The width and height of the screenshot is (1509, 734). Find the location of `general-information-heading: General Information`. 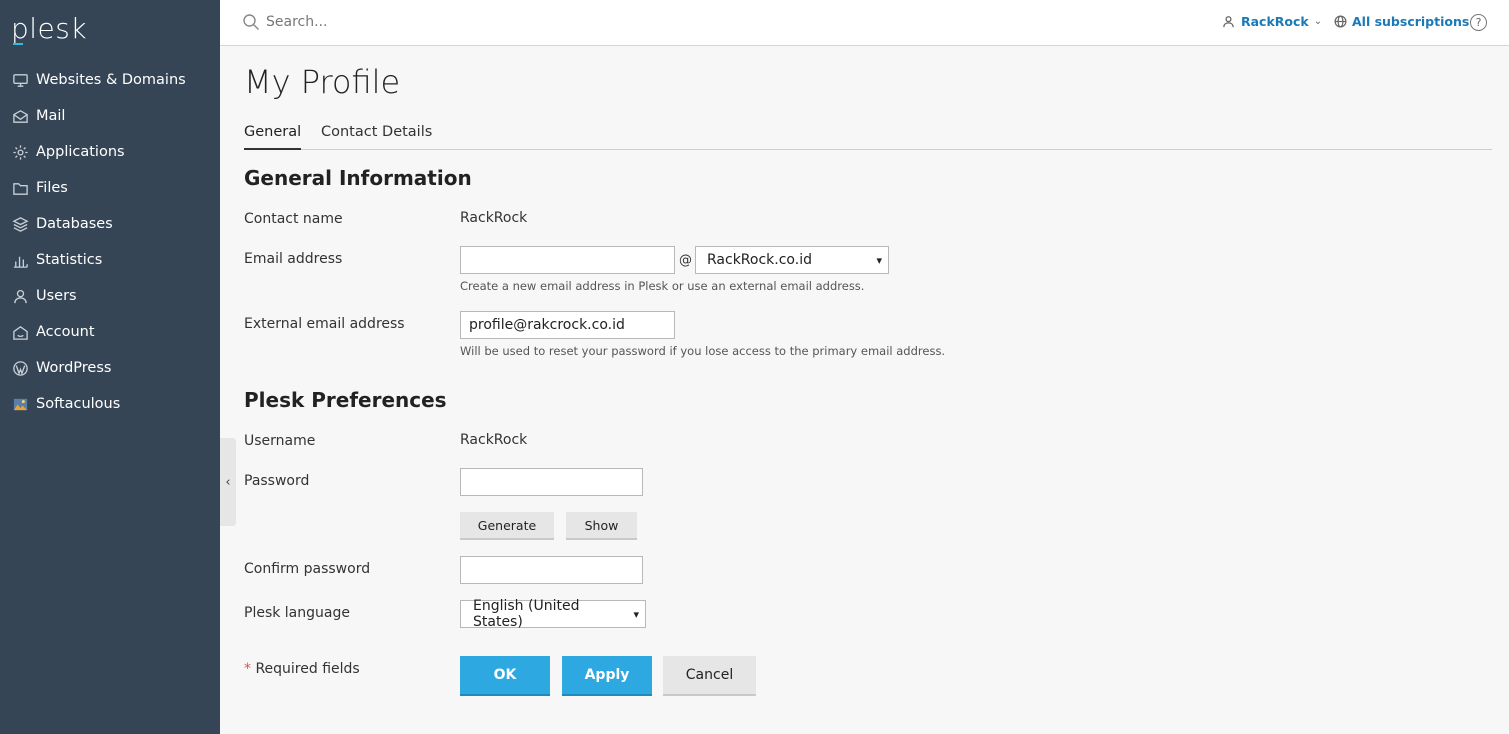

general-information-heading: General Information is located at coordinates (358, 178).